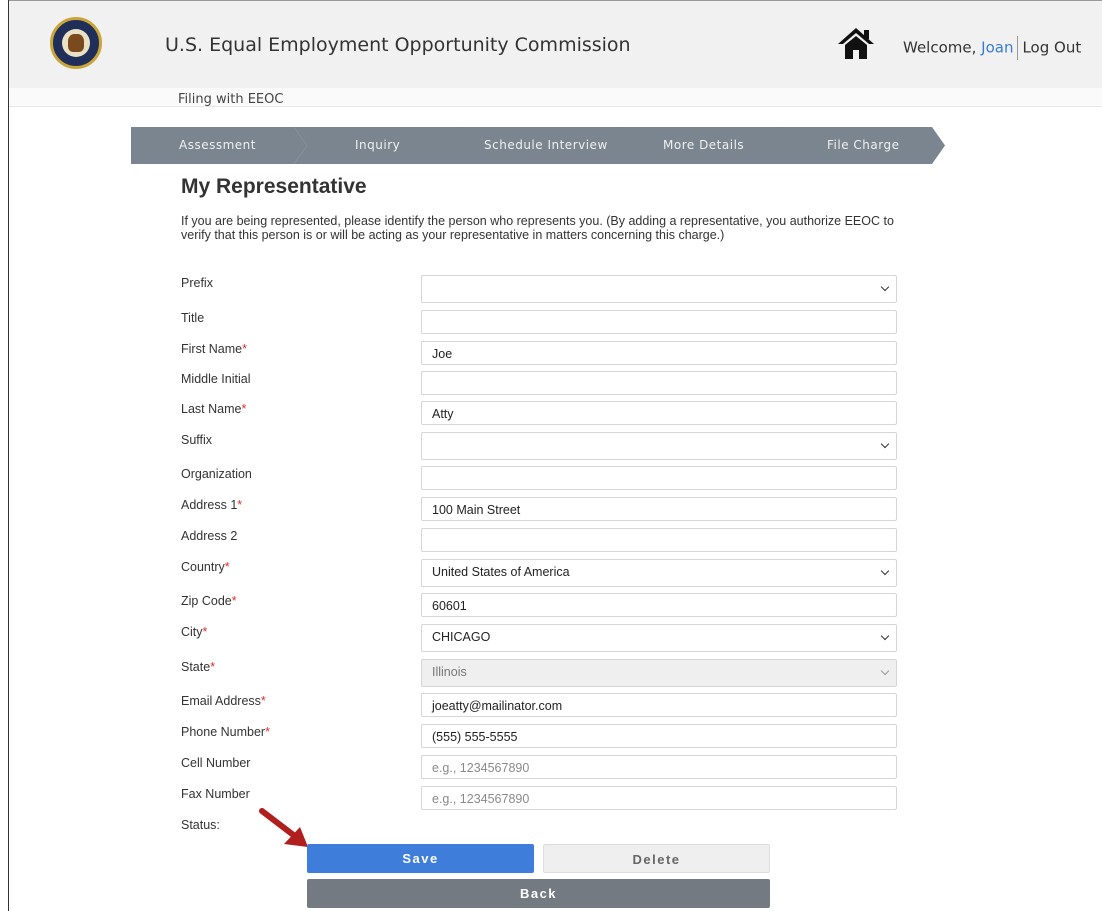 This screenshot has height=911, width=1102. I want to click on organization-label: Organization, so click(216, 474).